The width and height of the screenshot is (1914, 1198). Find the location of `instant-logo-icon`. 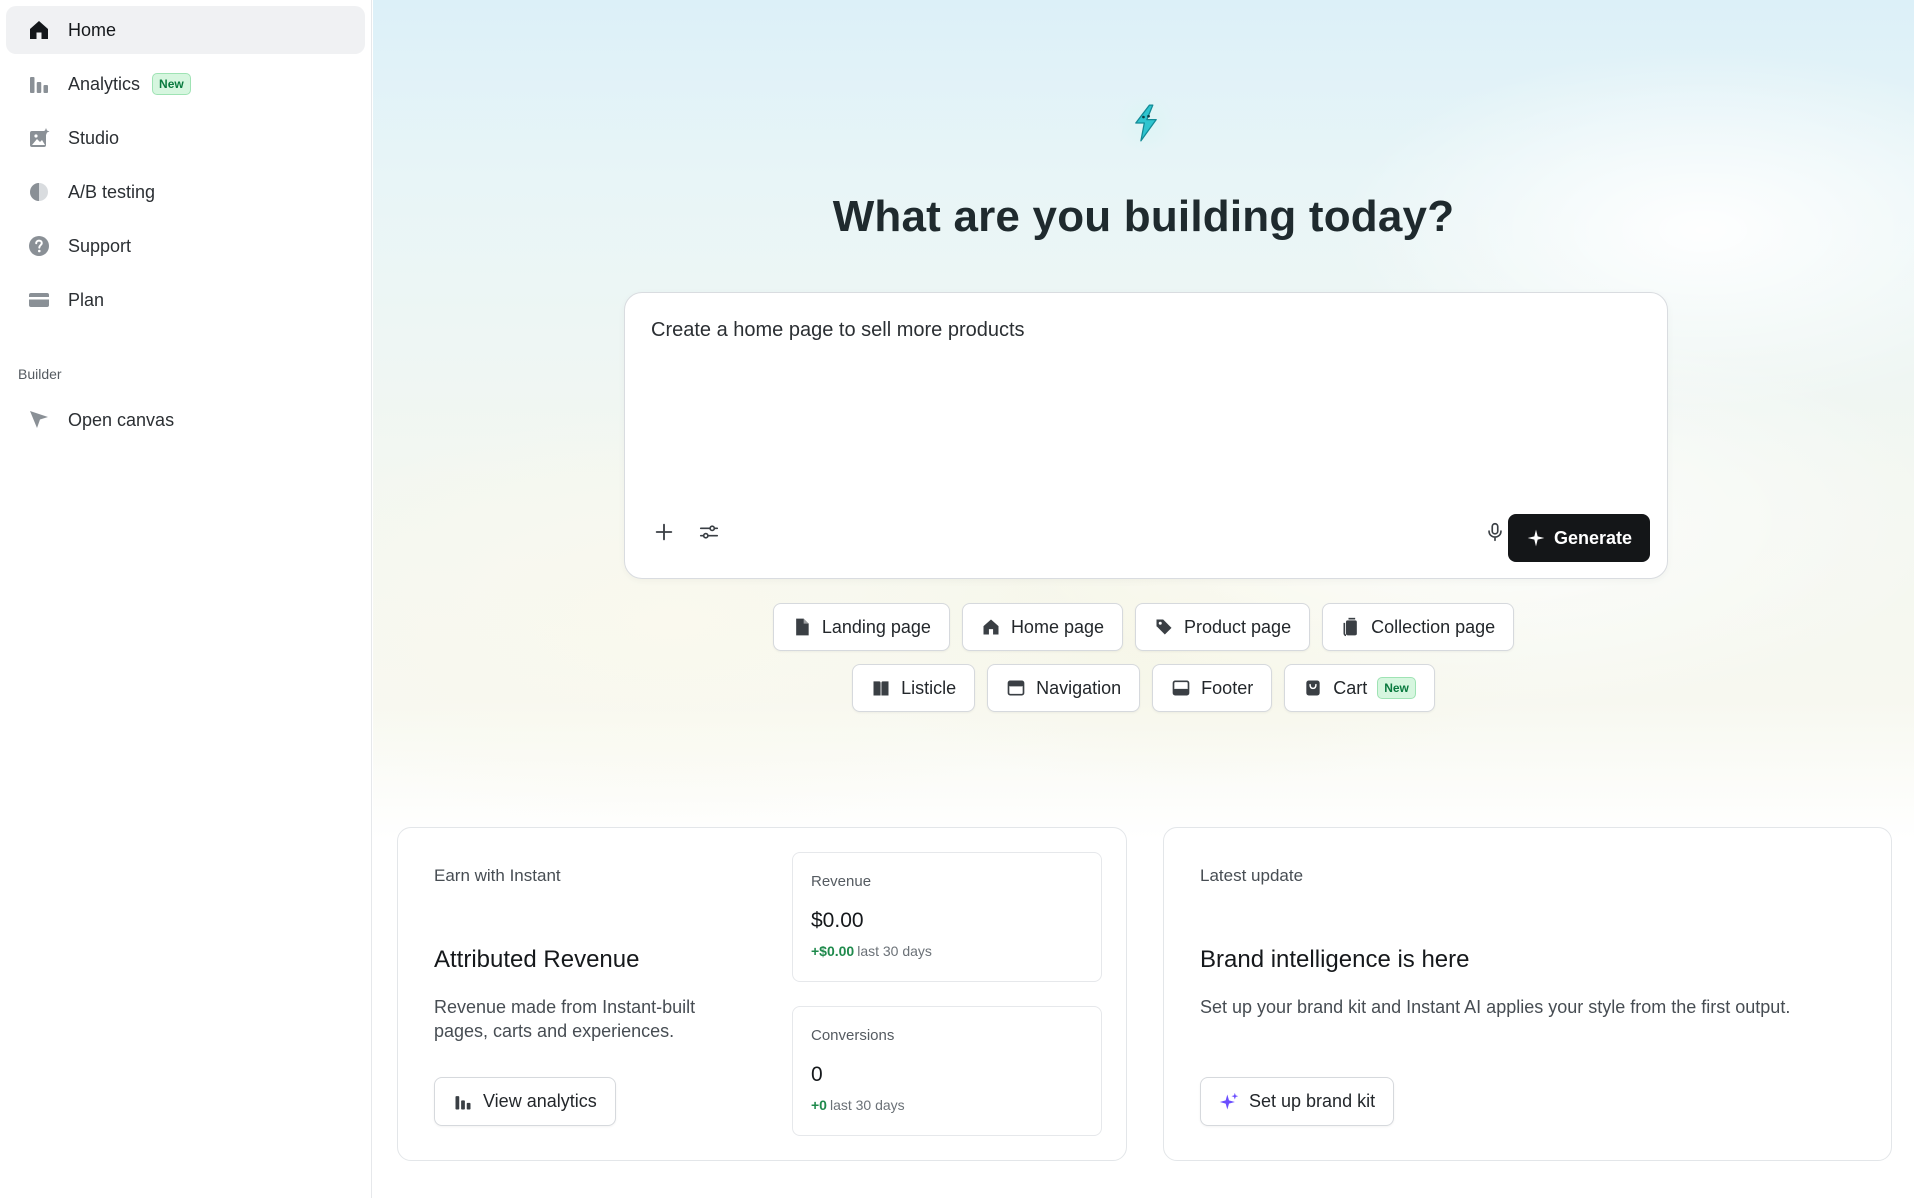

instant-logo-icon is located at coordinates (1146, 123).